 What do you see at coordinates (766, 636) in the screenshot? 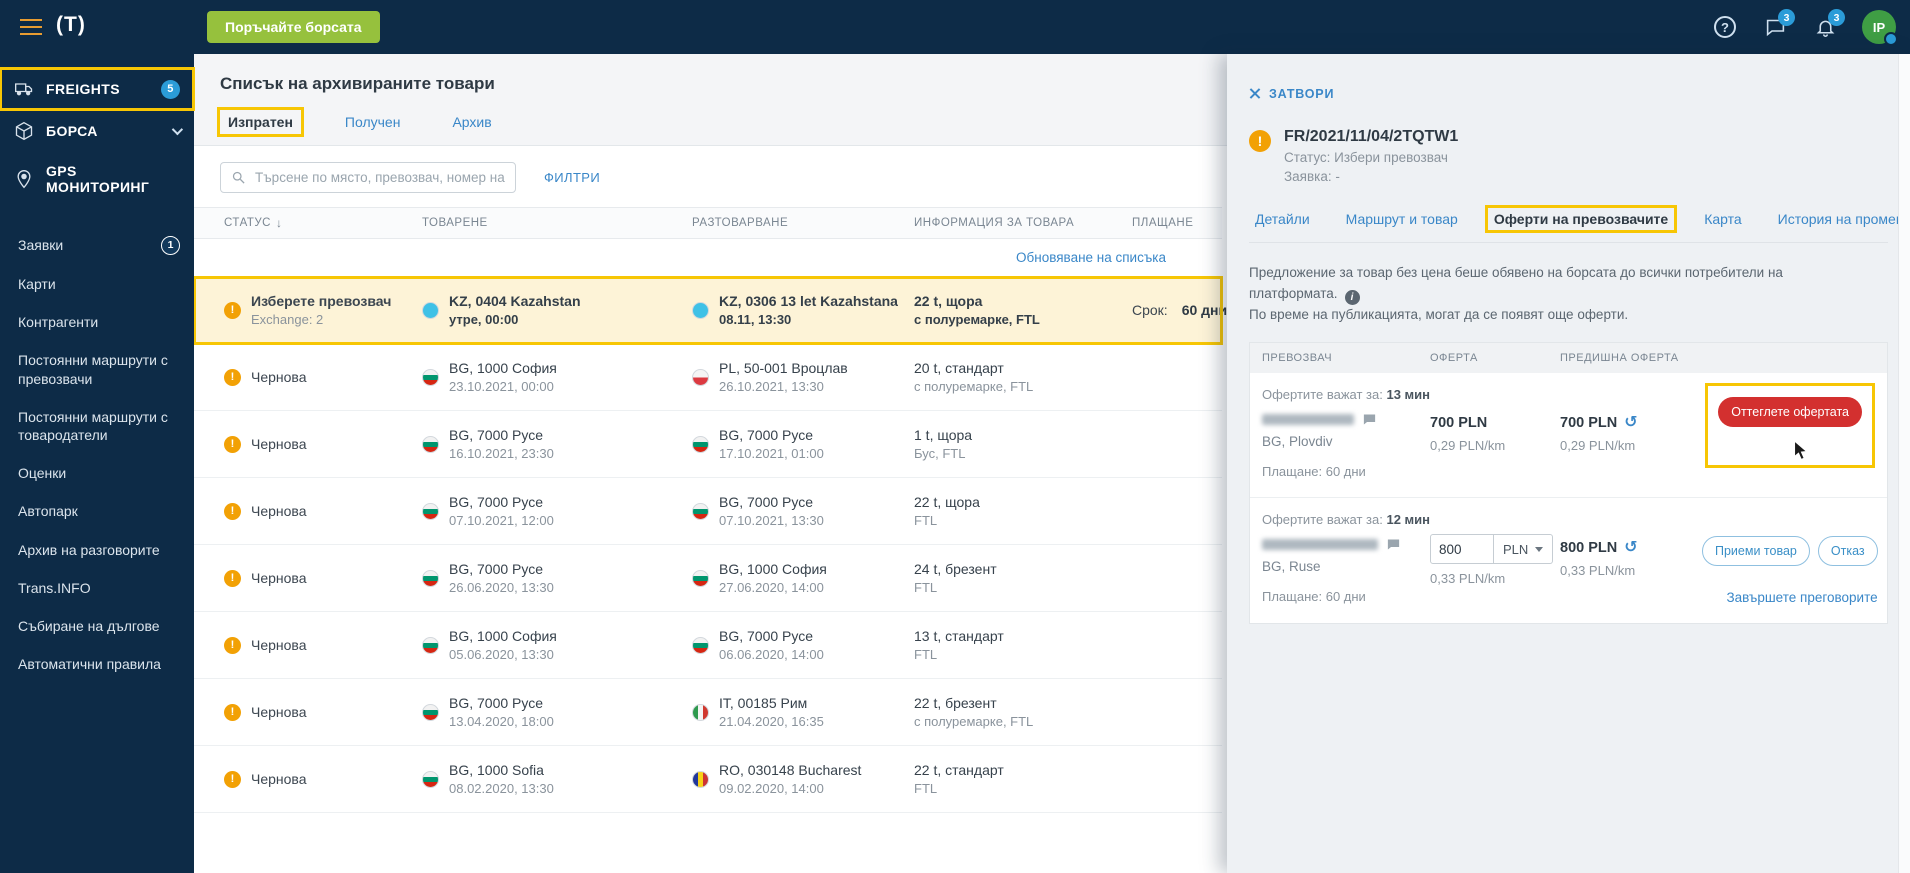
I see `unloading-place: BG, 7000 Русе` at bounding box center [766, 636].